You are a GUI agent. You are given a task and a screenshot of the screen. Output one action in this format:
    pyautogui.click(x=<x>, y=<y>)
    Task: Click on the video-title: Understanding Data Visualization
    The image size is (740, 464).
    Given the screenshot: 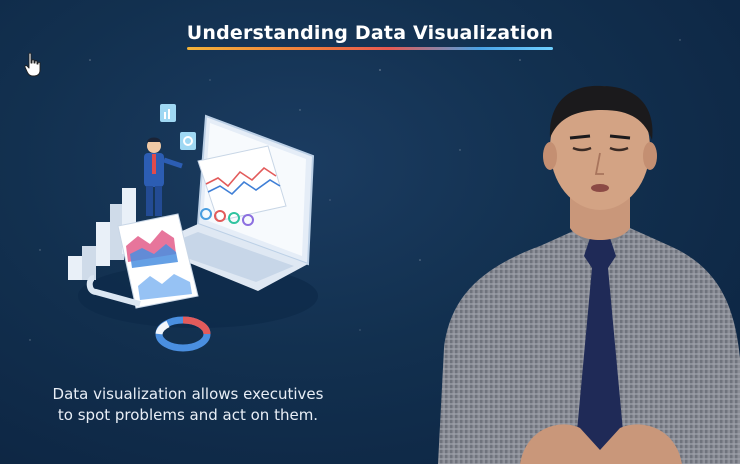 What is the action you would take?
    pyautogui.click(x=370, y=36)
    